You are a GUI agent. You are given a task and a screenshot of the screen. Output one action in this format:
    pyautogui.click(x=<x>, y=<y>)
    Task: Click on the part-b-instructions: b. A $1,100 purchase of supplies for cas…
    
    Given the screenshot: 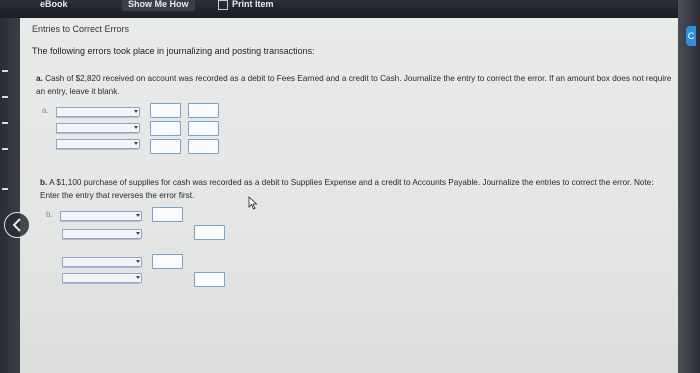 What is the action you would take?
    pyautogui.click(x=355, y=189)
    